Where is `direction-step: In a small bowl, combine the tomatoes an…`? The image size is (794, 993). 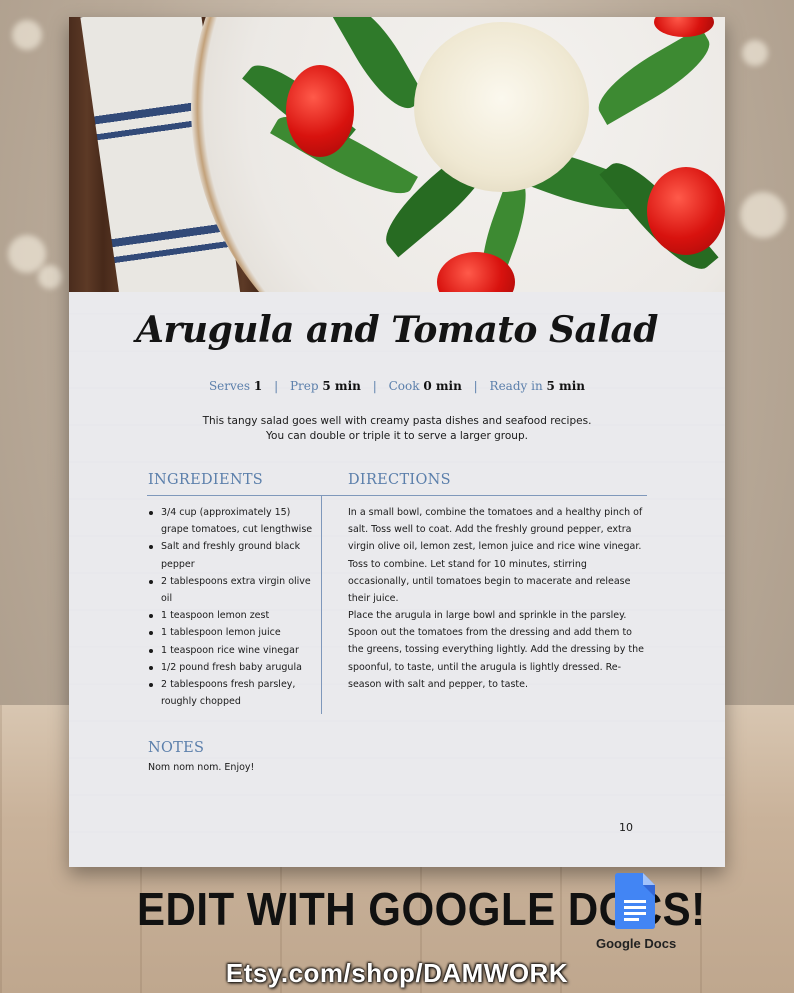
direction-step: In a small bowl, combine the tomatoes an… is located at coordinates (495, 556).